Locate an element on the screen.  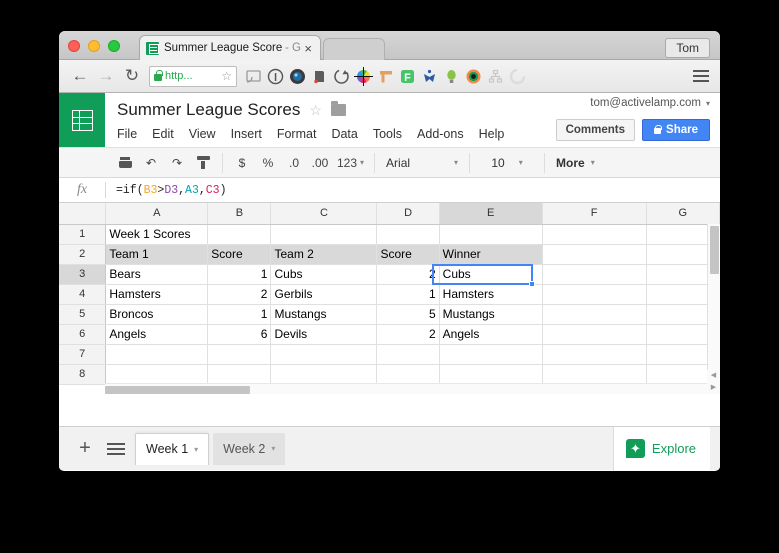
cell-f5 is located at coordinates (594, 314).